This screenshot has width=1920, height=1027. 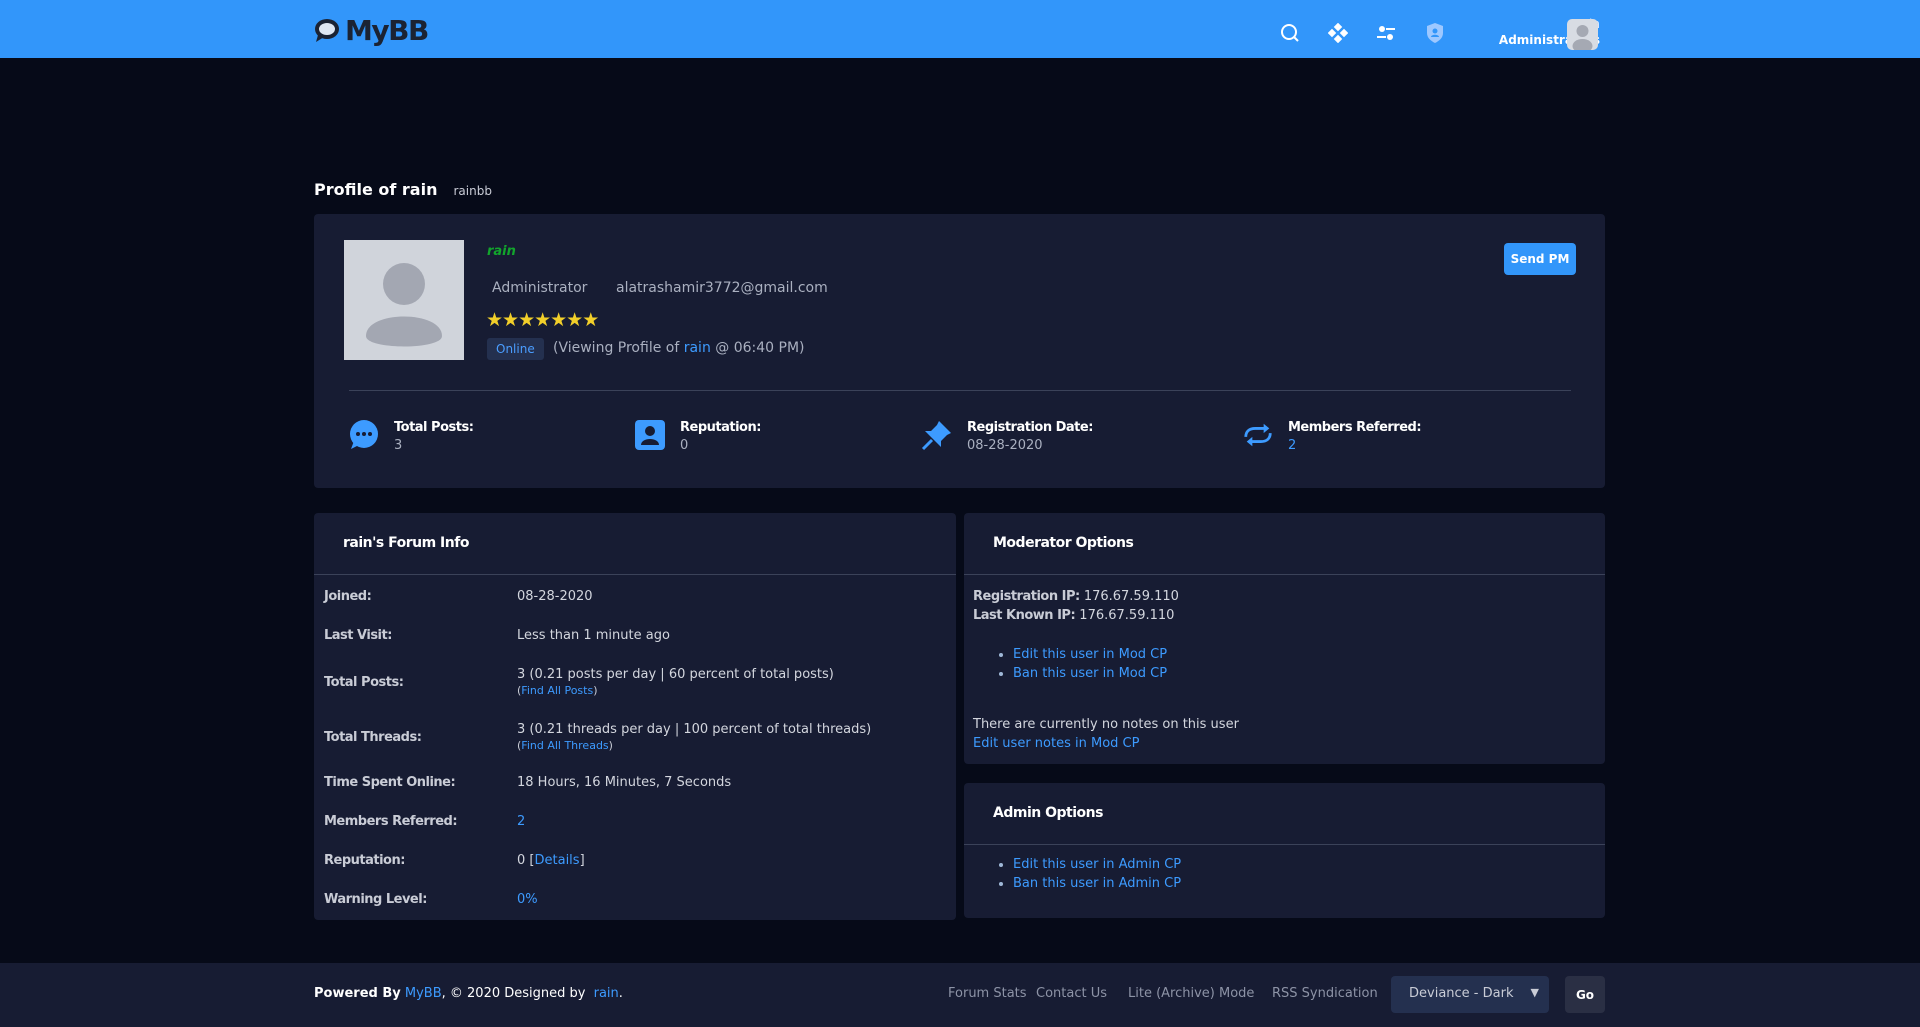 What do you see at coordinates (1191, 993) in the screenshot?
I see `footer-lite-mode-link: Lite (Archive) Mode` at bounding box center [1191, 993].